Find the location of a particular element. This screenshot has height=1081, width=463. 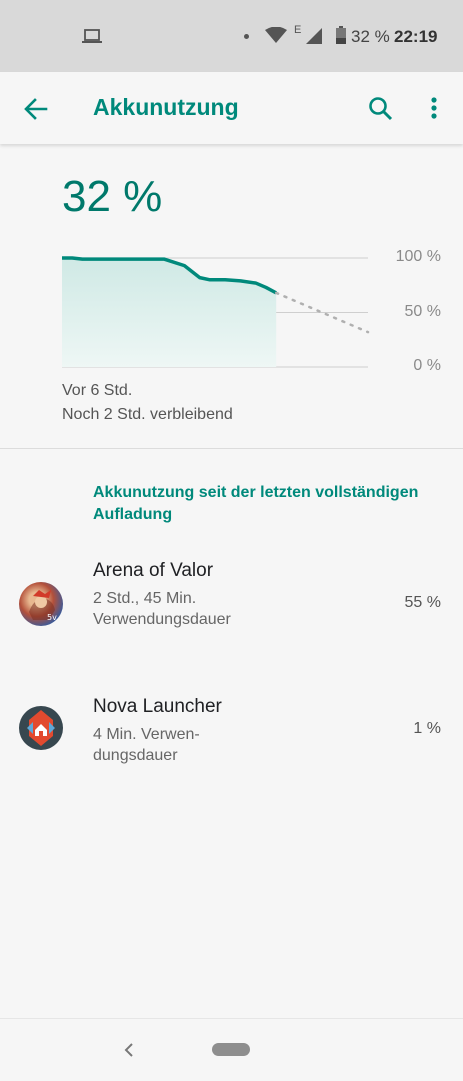

y-tick-label: 50 % is located at coordinates (422, 311).